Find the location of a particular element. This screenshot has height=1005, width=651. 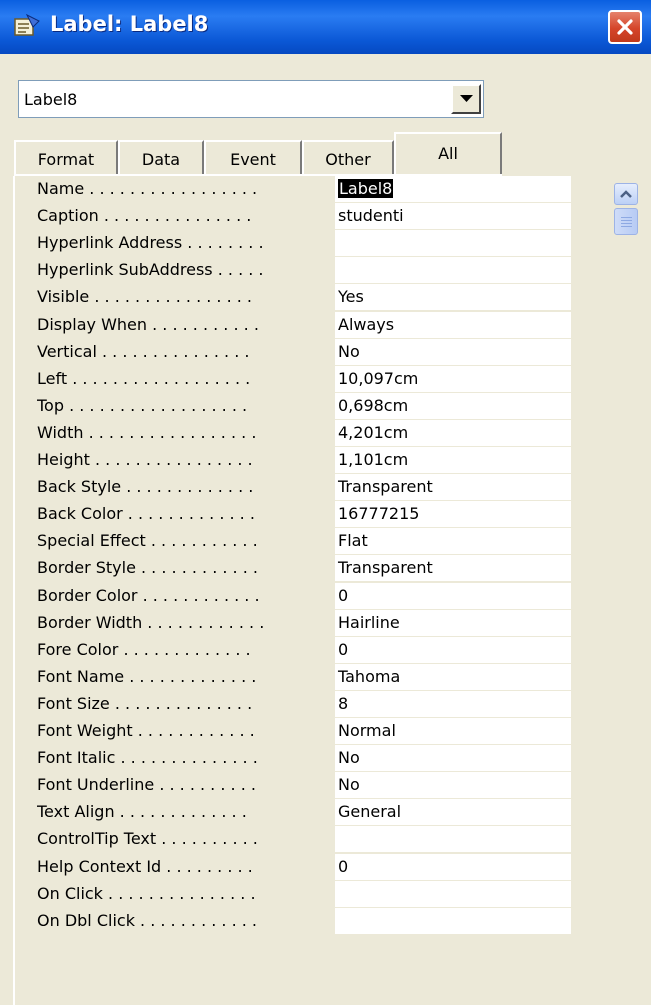

property-value: studenti is located at coordinates (371, 216).